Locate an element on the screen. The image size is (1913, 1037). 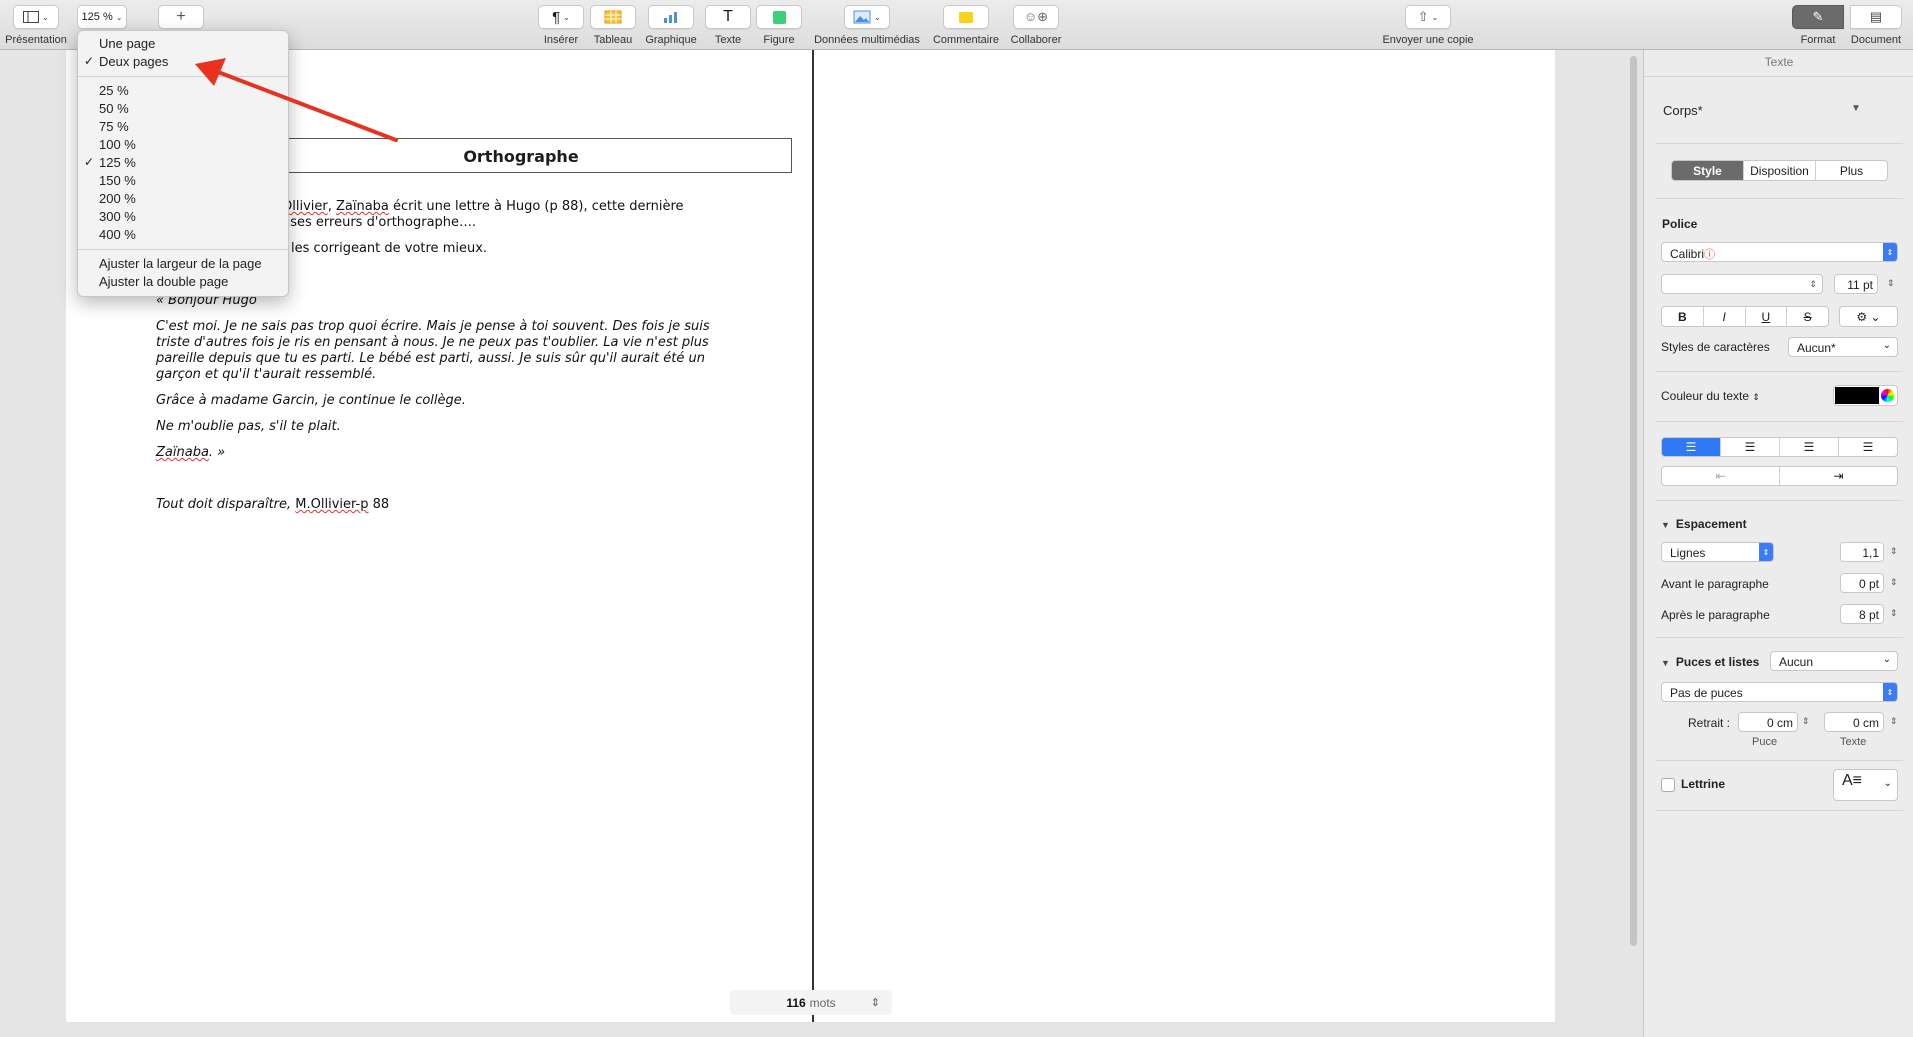
text-button: T is located at coordinates (728, 17).